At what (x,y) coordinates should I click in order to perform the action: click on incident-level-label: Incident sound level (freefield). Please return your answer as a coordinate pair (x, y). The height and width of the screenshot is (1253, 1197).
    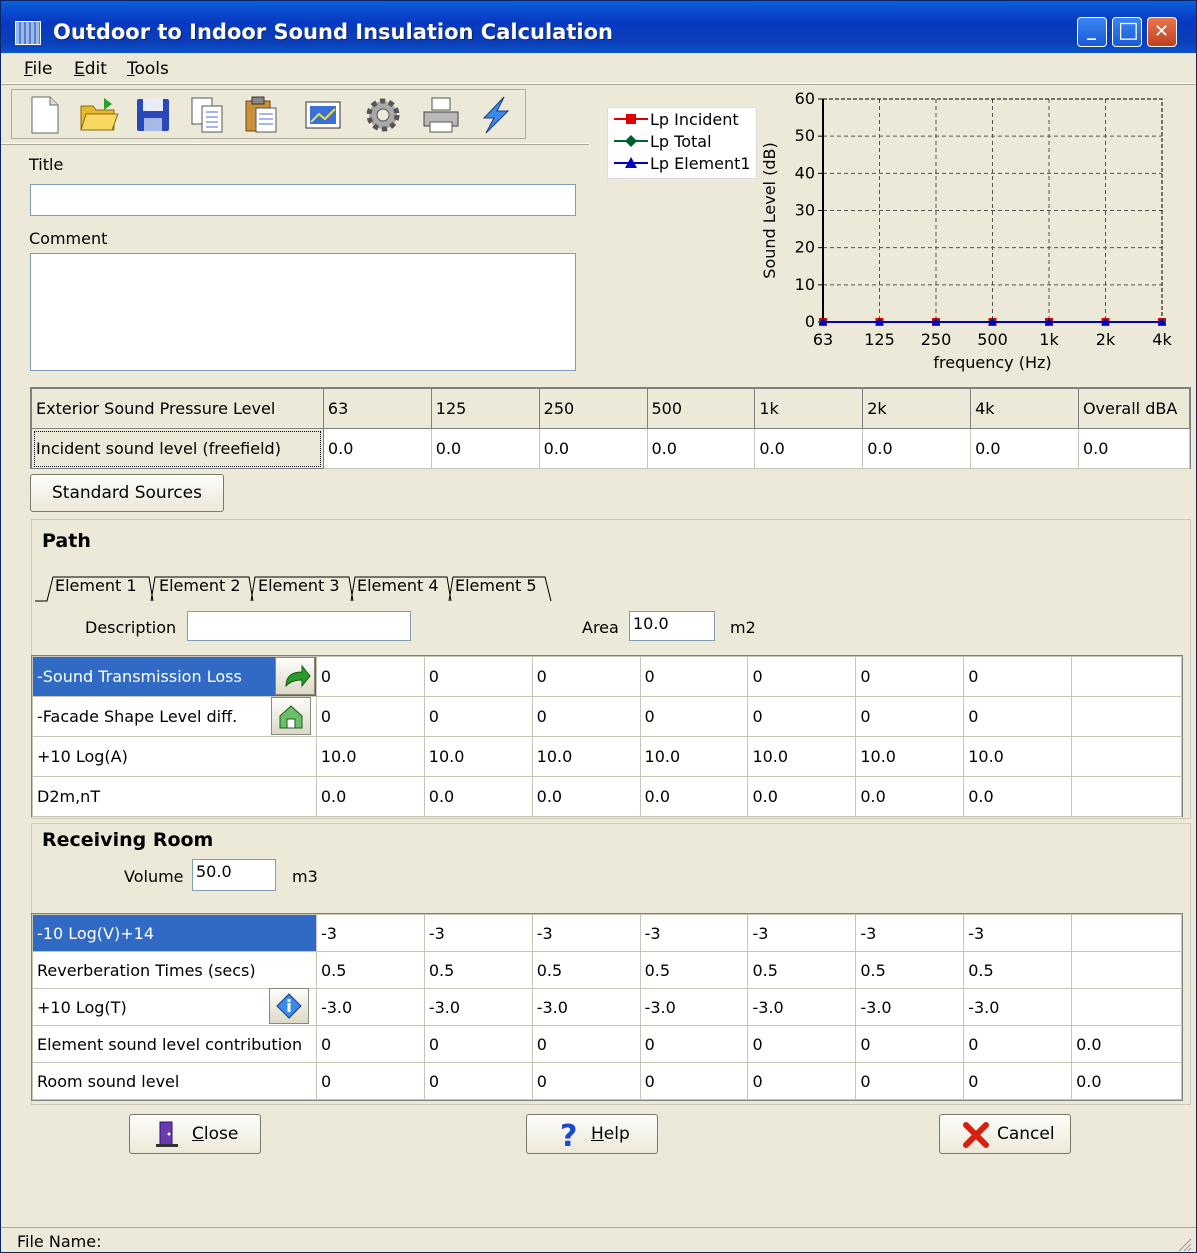
    Looking at the image, I should click on (177, 448).